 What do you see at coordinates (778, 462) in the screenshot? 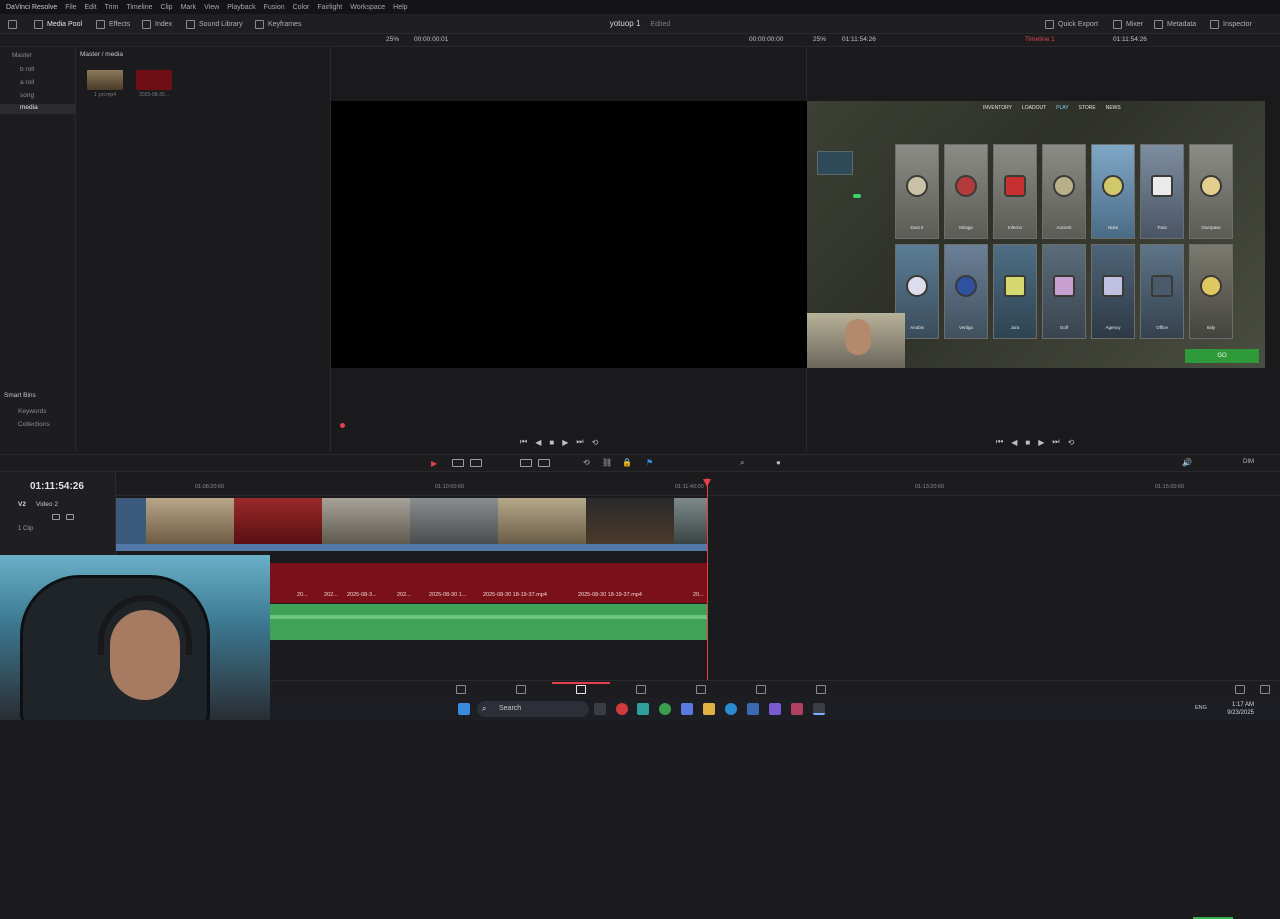
I see `zoom-slider-handle: ●` at bounding box center [778, 462].